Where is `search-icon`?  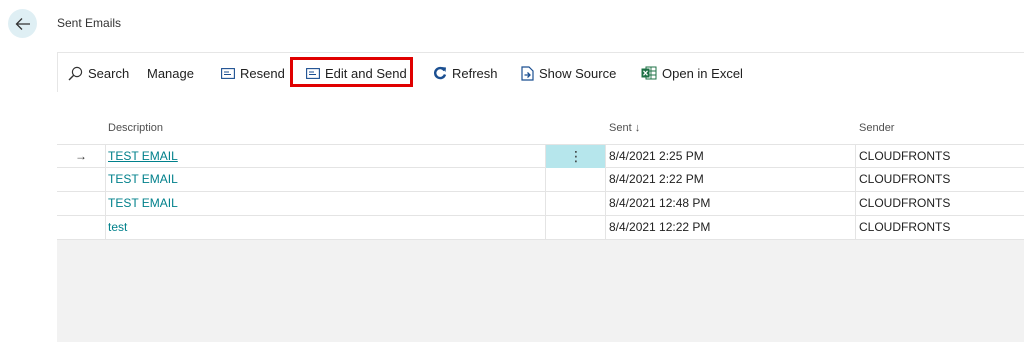 search-icon is located at coordinates (75, 73).